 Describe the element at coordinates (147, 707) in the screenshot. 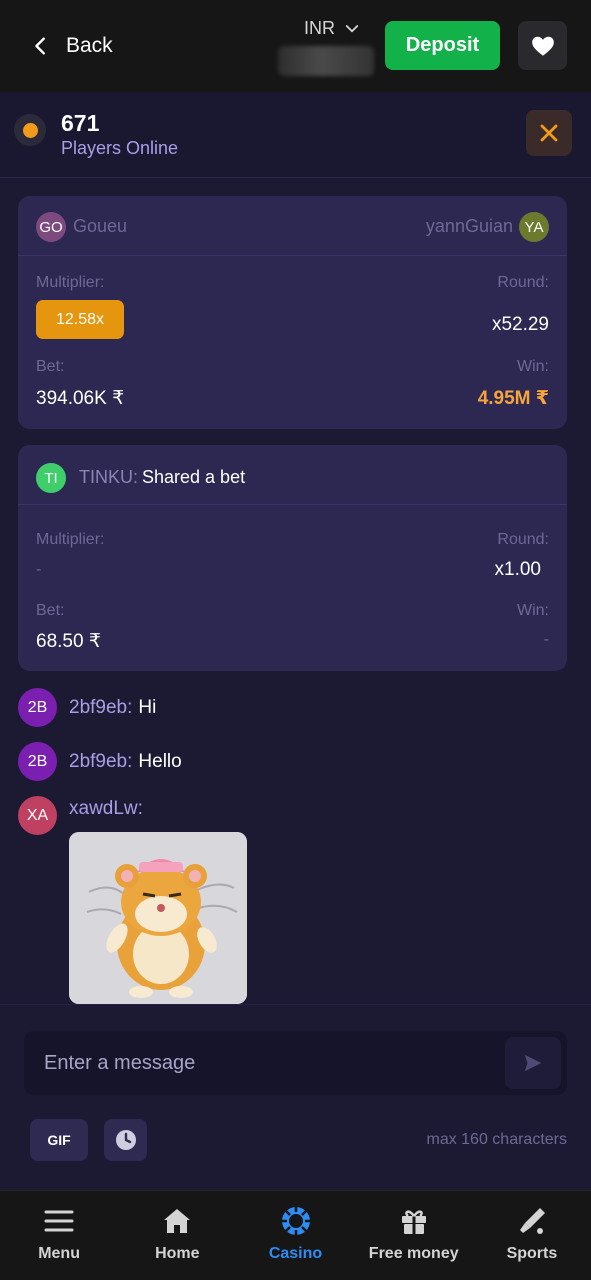

I see `message-text: Hi` at that location.